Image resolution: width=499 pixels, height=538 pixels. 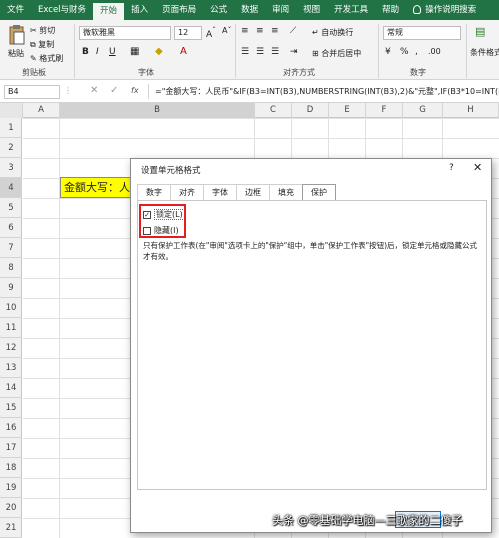 I want to click on tab-developer: 开发工具, so click(x=351, y=10).